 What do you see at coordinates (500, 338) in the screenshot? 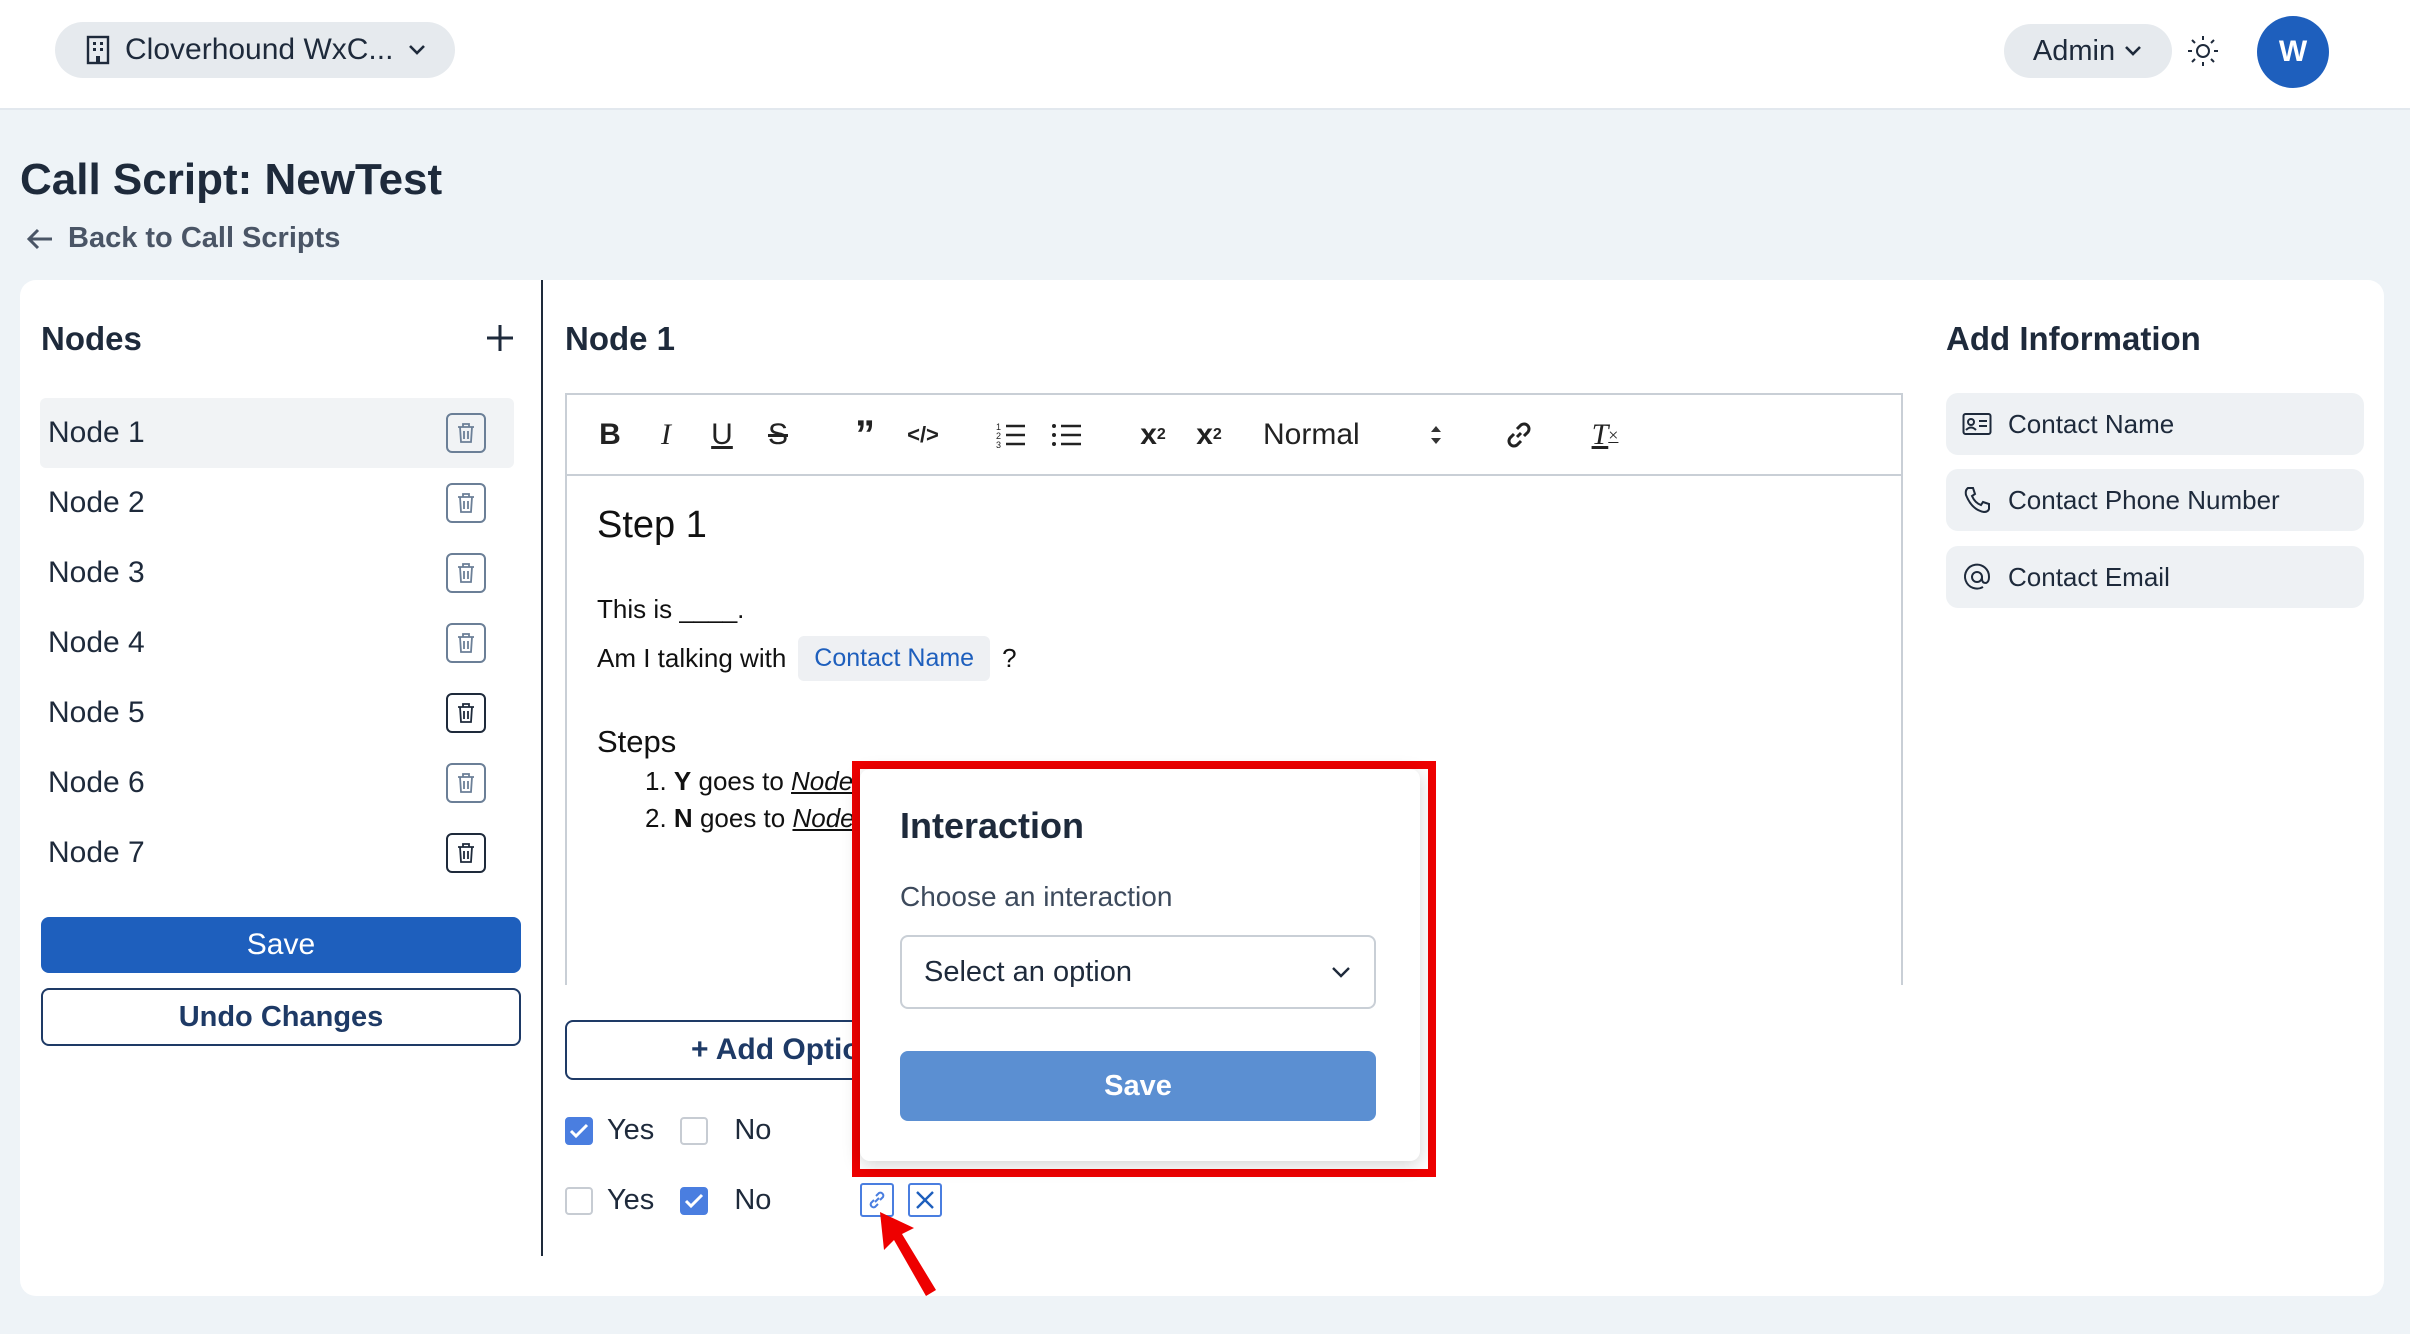
I see `add-node-plus-icon` at bounding box center [500, 338].